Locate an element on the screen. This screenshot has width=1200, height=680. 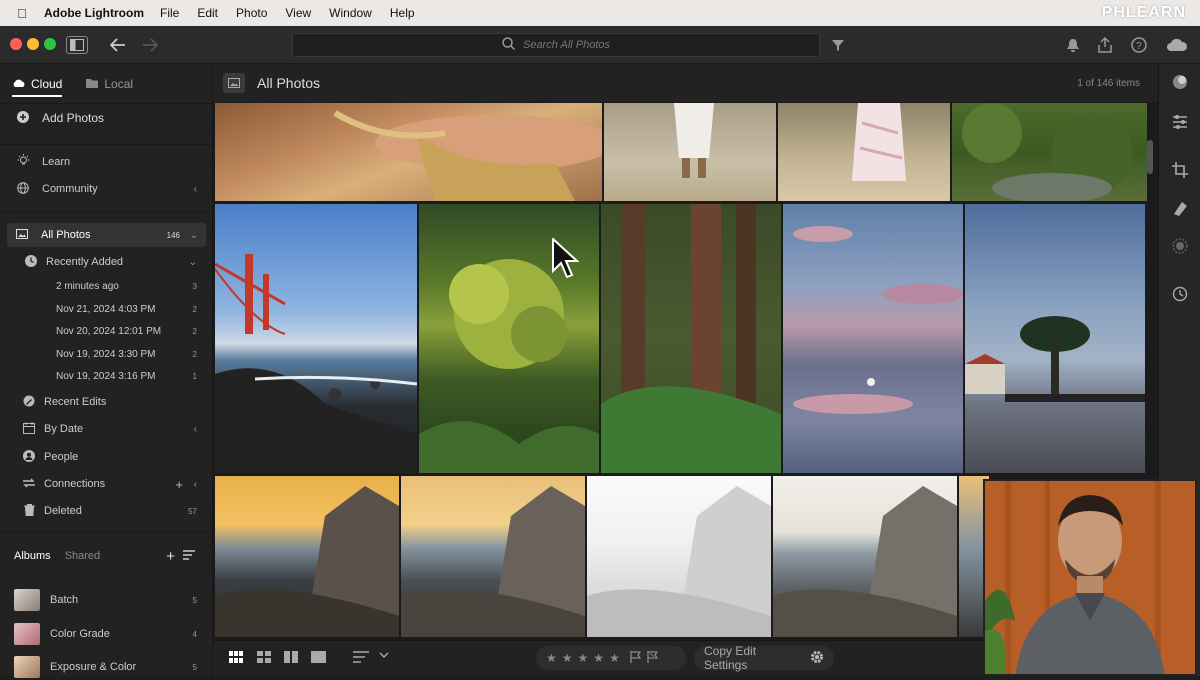
menu-edit: Edit is located at coordinates (207, 13).